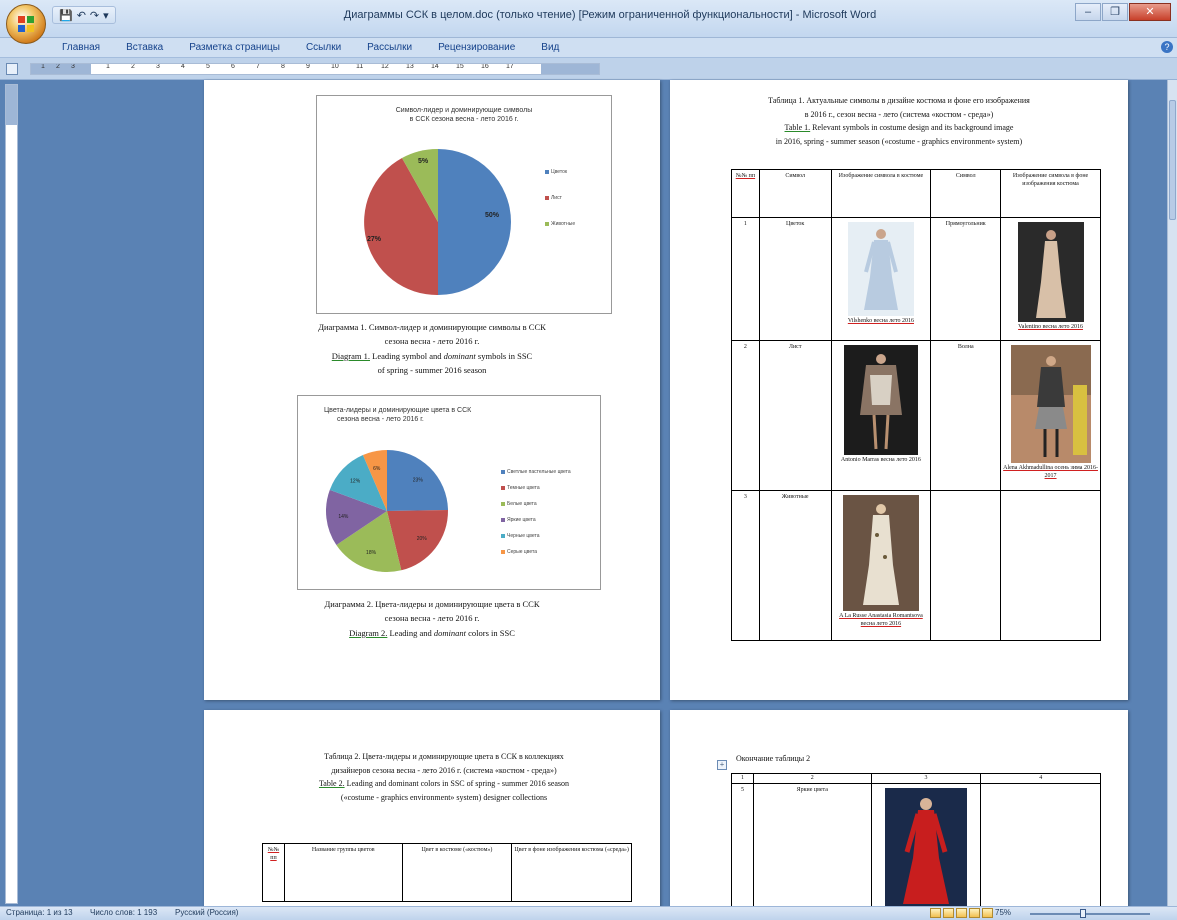 This screenshot has width=1177, height=920. What do you see at coordinates (476, 47) in the screenshot?
I see `tab-review: Рецензирование` at bounding box center [476, 47].